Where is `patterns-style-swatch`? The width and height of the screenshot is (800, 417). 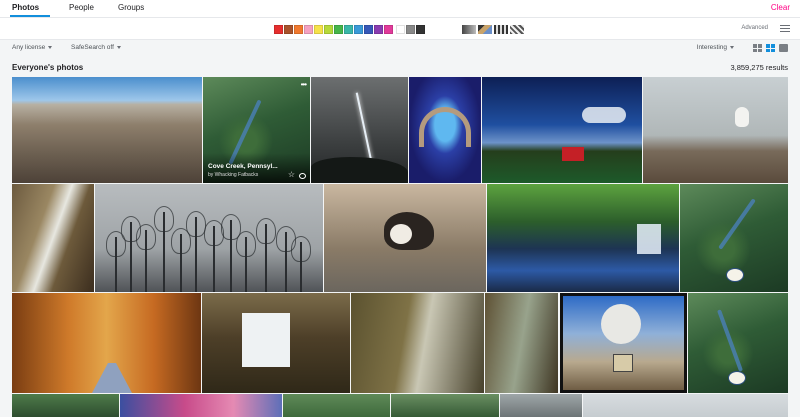
patterns-style-swatch is located at coordinates (517, 29).